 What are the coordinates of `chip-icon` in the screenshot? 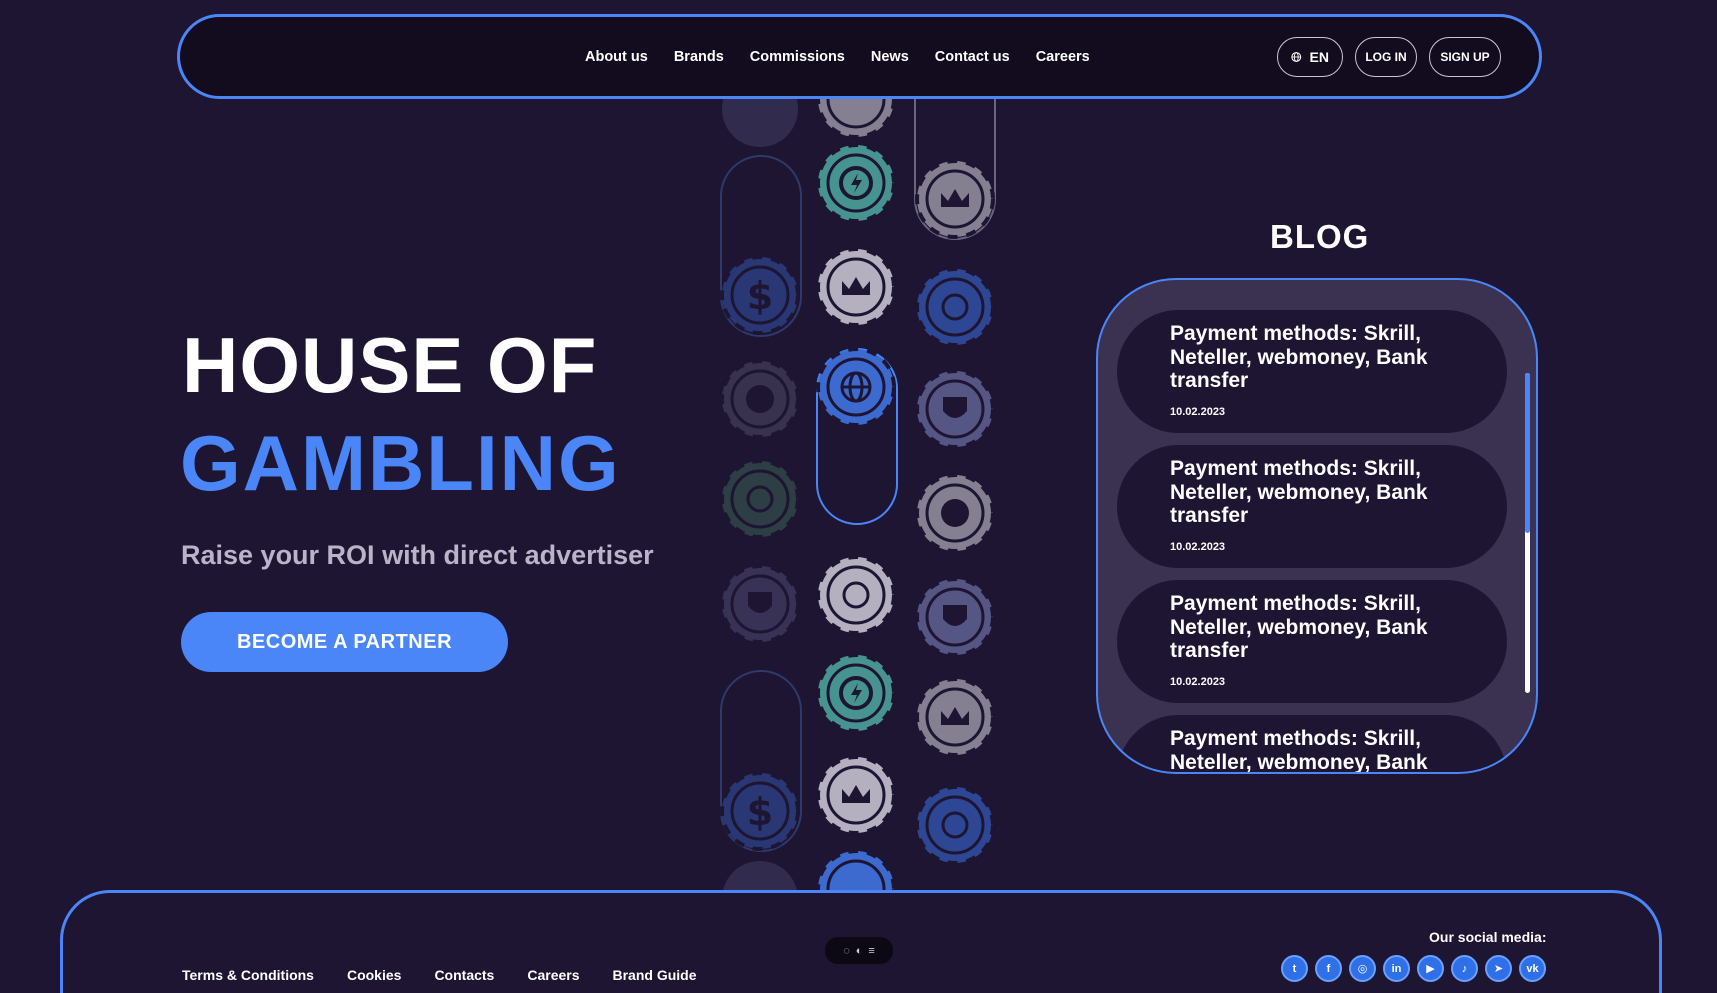 It's located at (856, 119).